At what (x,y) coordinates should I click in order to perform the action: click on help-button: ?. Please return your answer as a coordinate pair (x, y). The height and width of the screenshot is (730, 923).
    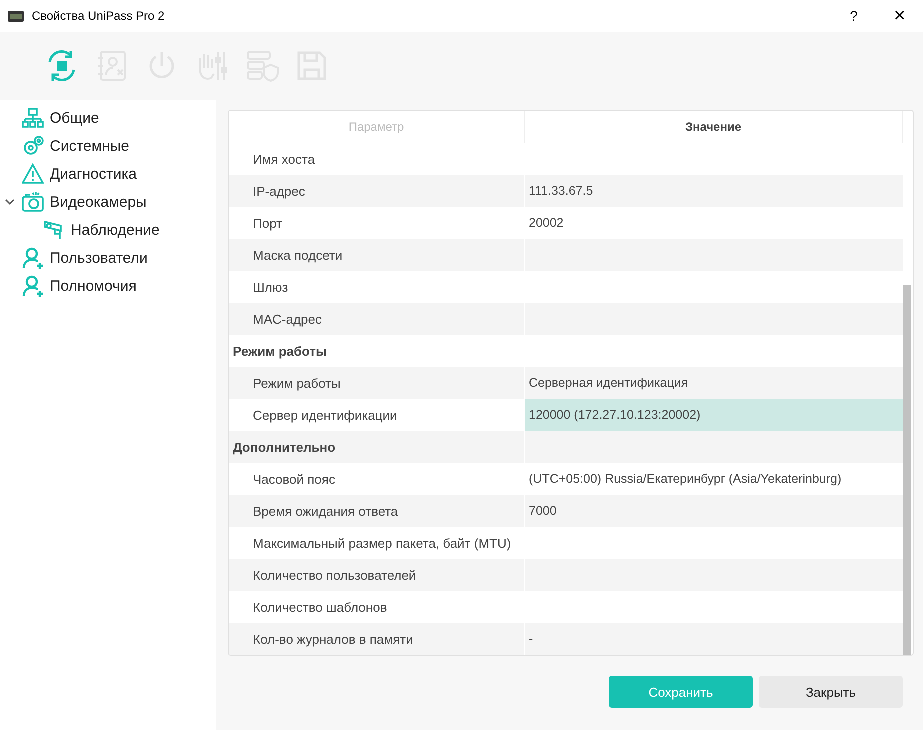
    Looking at the image, I should click on (854, 16).